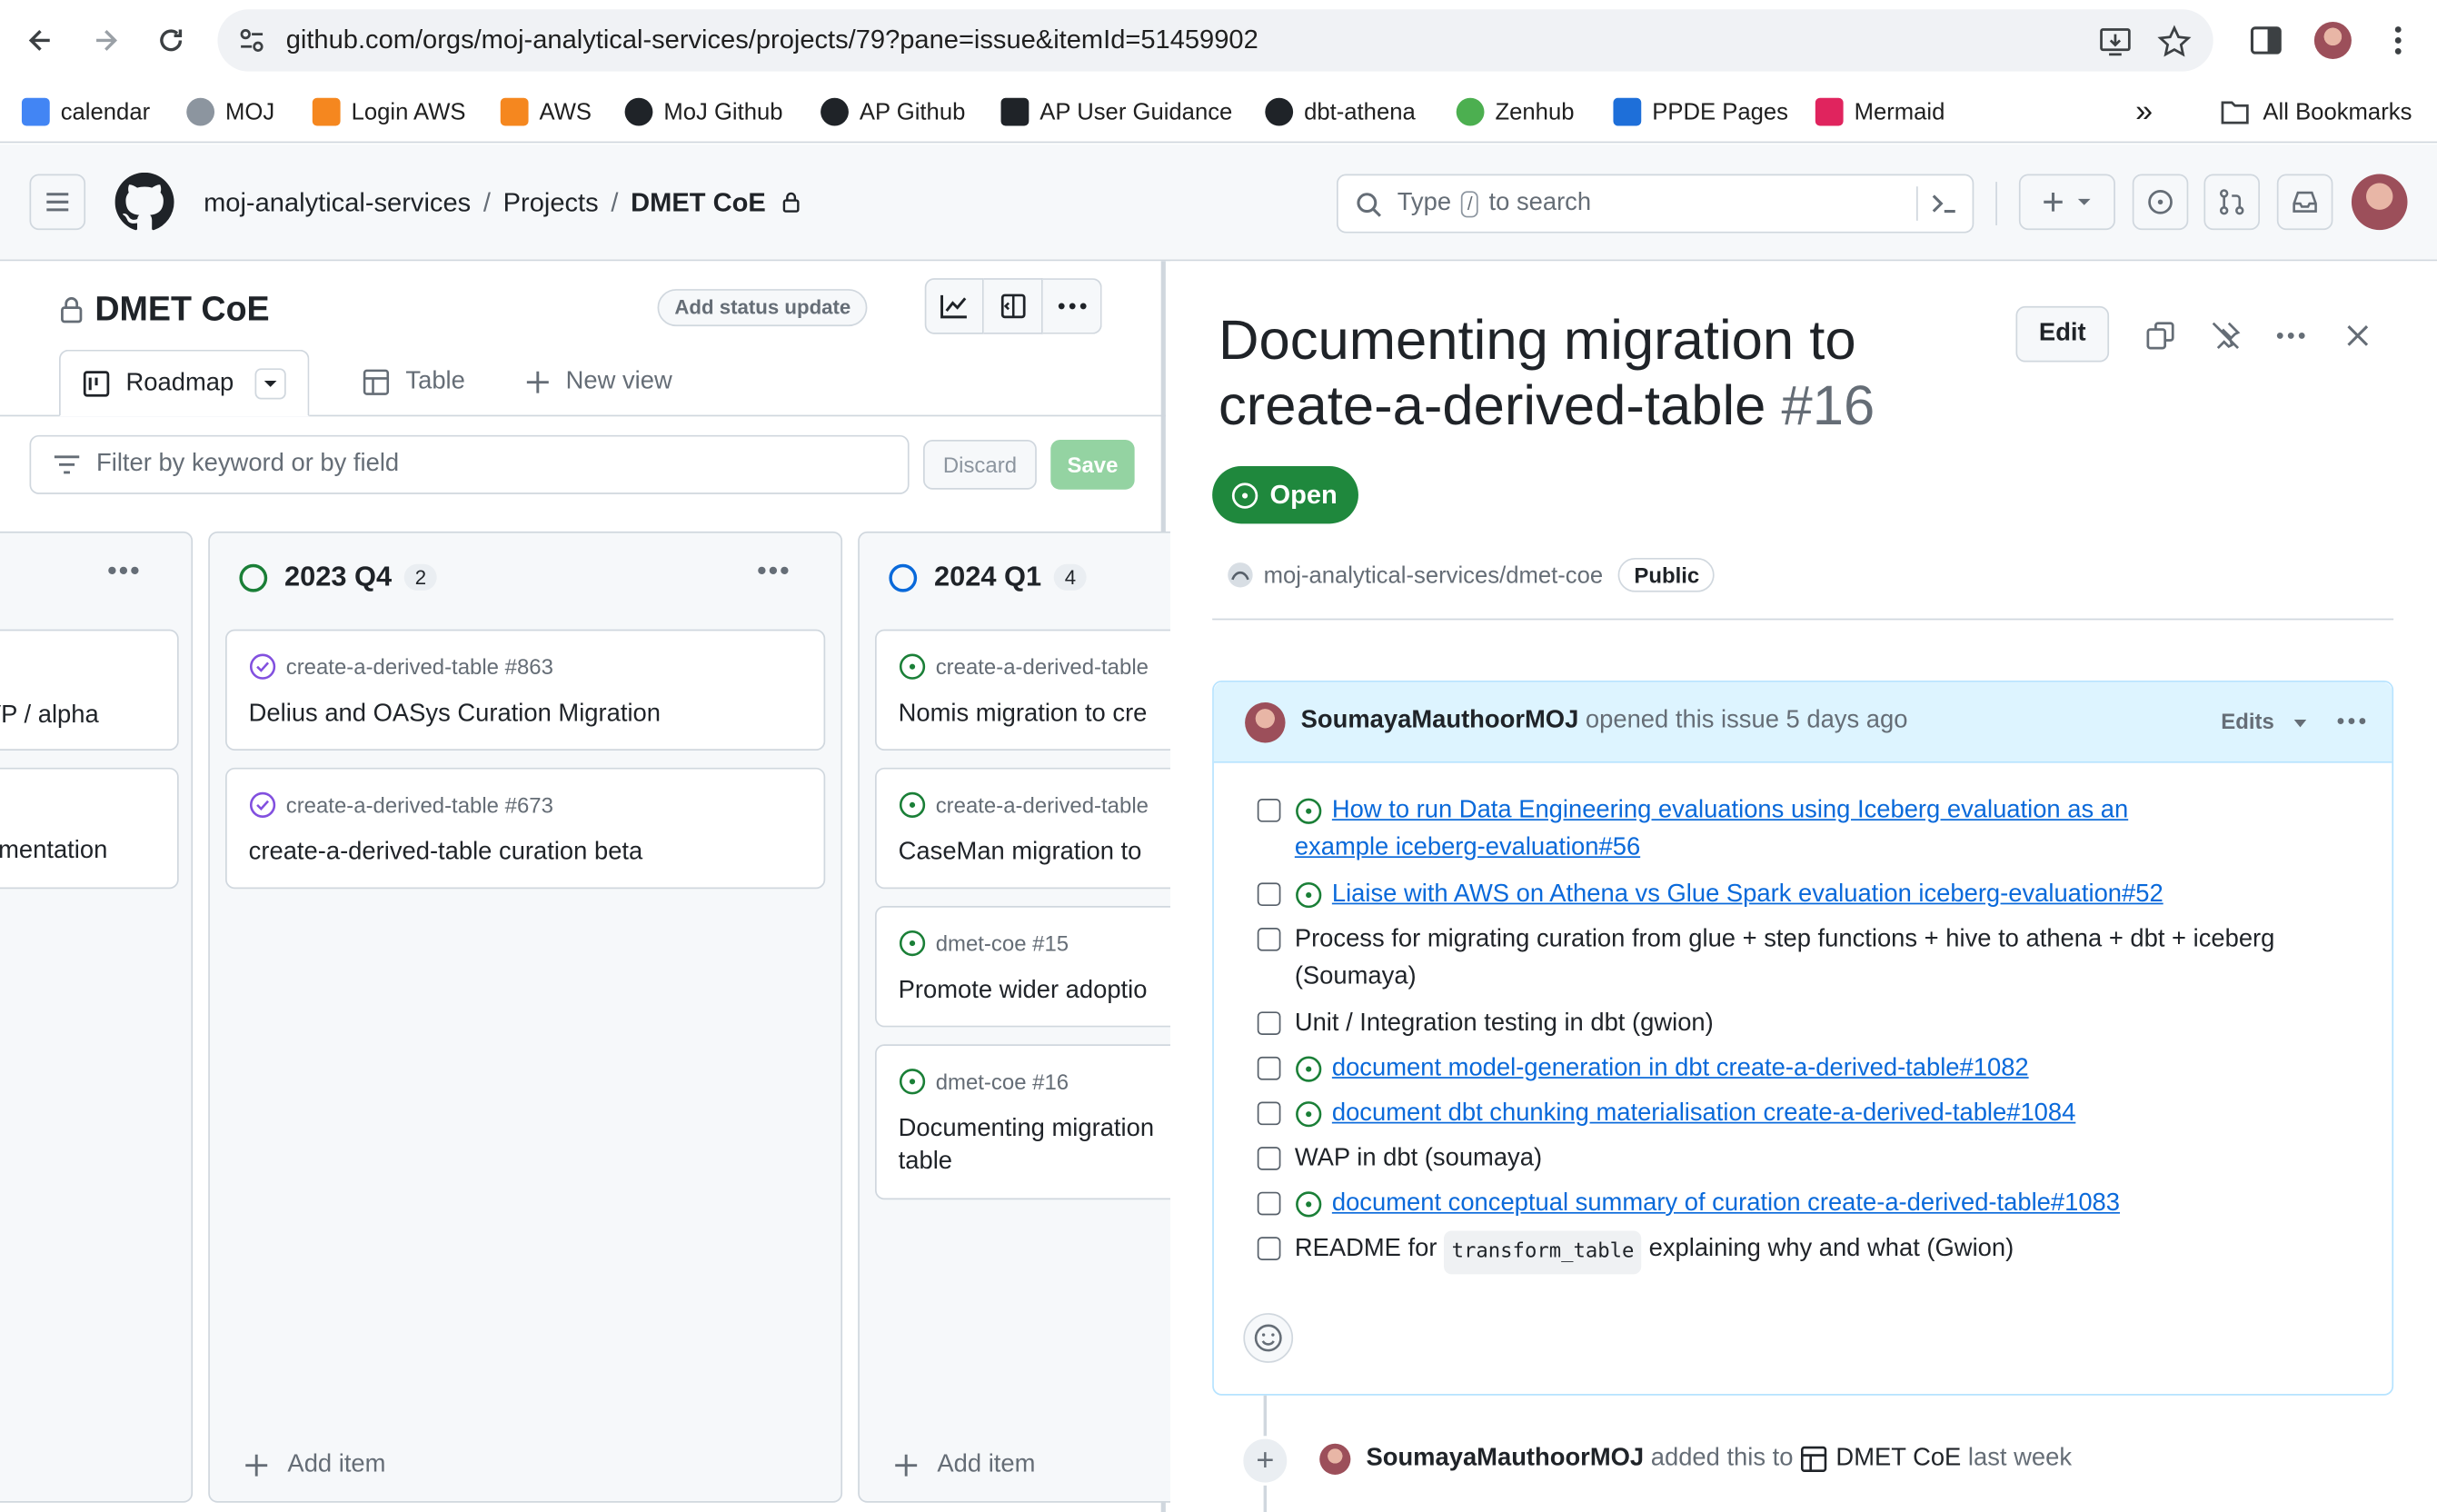 This screenshot has height=1512, width=2437. Describe the element at coordinates (1880, 112) in the screenshot. I see `bookmark-mermaid: Mermaid` at that location.